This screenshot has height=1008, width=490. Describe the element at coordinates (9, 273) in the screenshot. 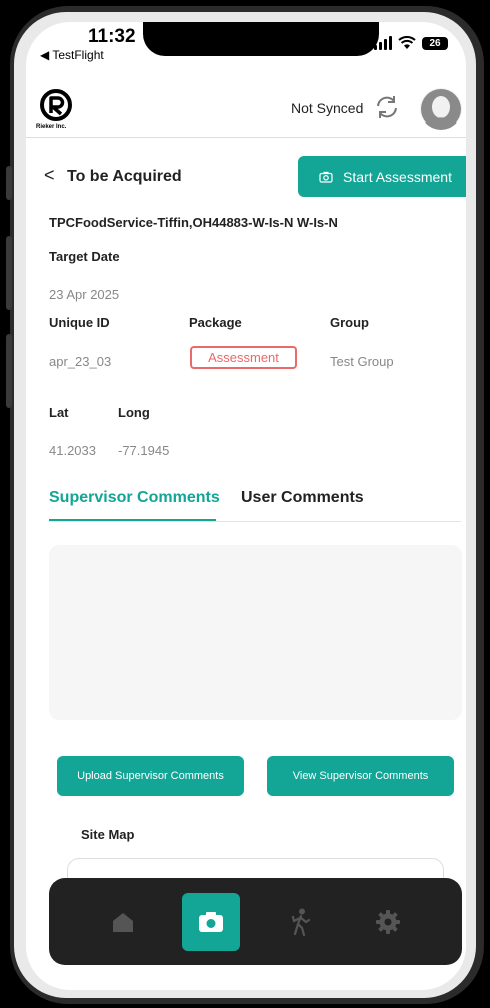

I see `volume-up-button` at that location.